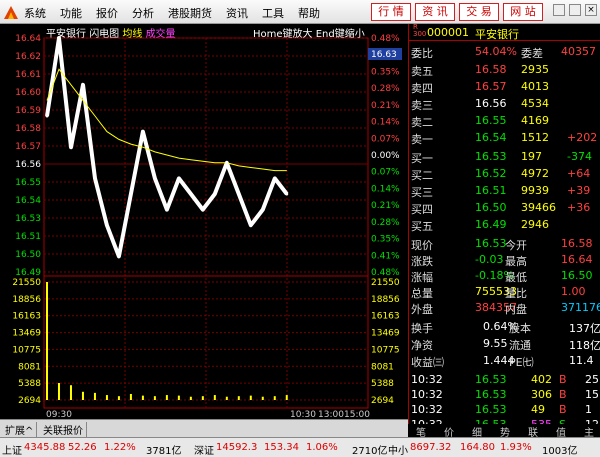 This screenshot has height=457, width=600. What do you see at coordinates (385, 334) in the screenshot?
I see `volume-tick-right: 13469` at bounding box center [385, 334].